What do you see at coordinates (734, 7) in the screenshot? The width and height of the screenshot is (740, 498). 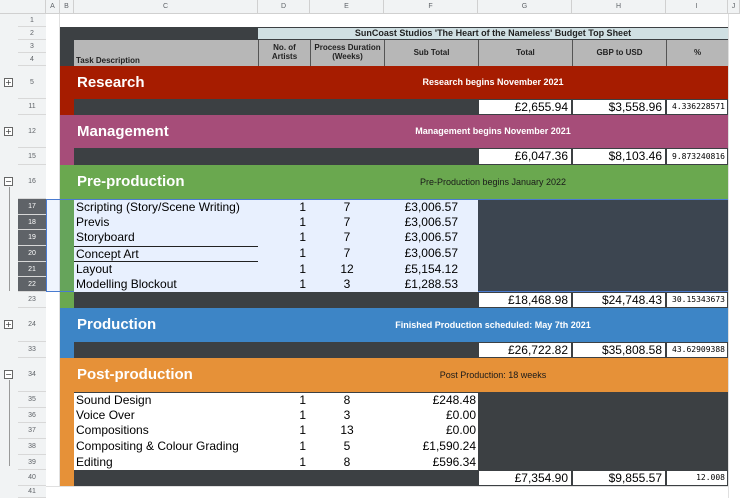 I see `column-header-j: J` at bounding box center [734, 7].